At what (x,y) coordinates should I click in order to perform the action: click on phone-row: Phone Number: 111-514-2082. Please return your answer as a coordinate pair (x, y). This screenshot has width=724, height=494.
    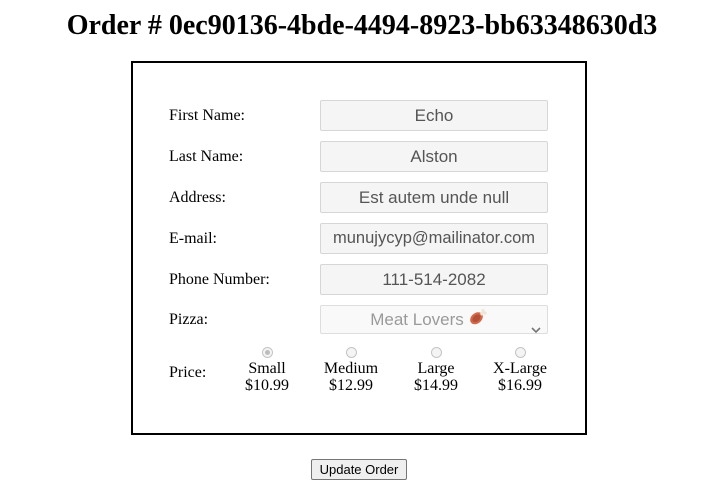
    Looking at the image, I should click on (362, 279).